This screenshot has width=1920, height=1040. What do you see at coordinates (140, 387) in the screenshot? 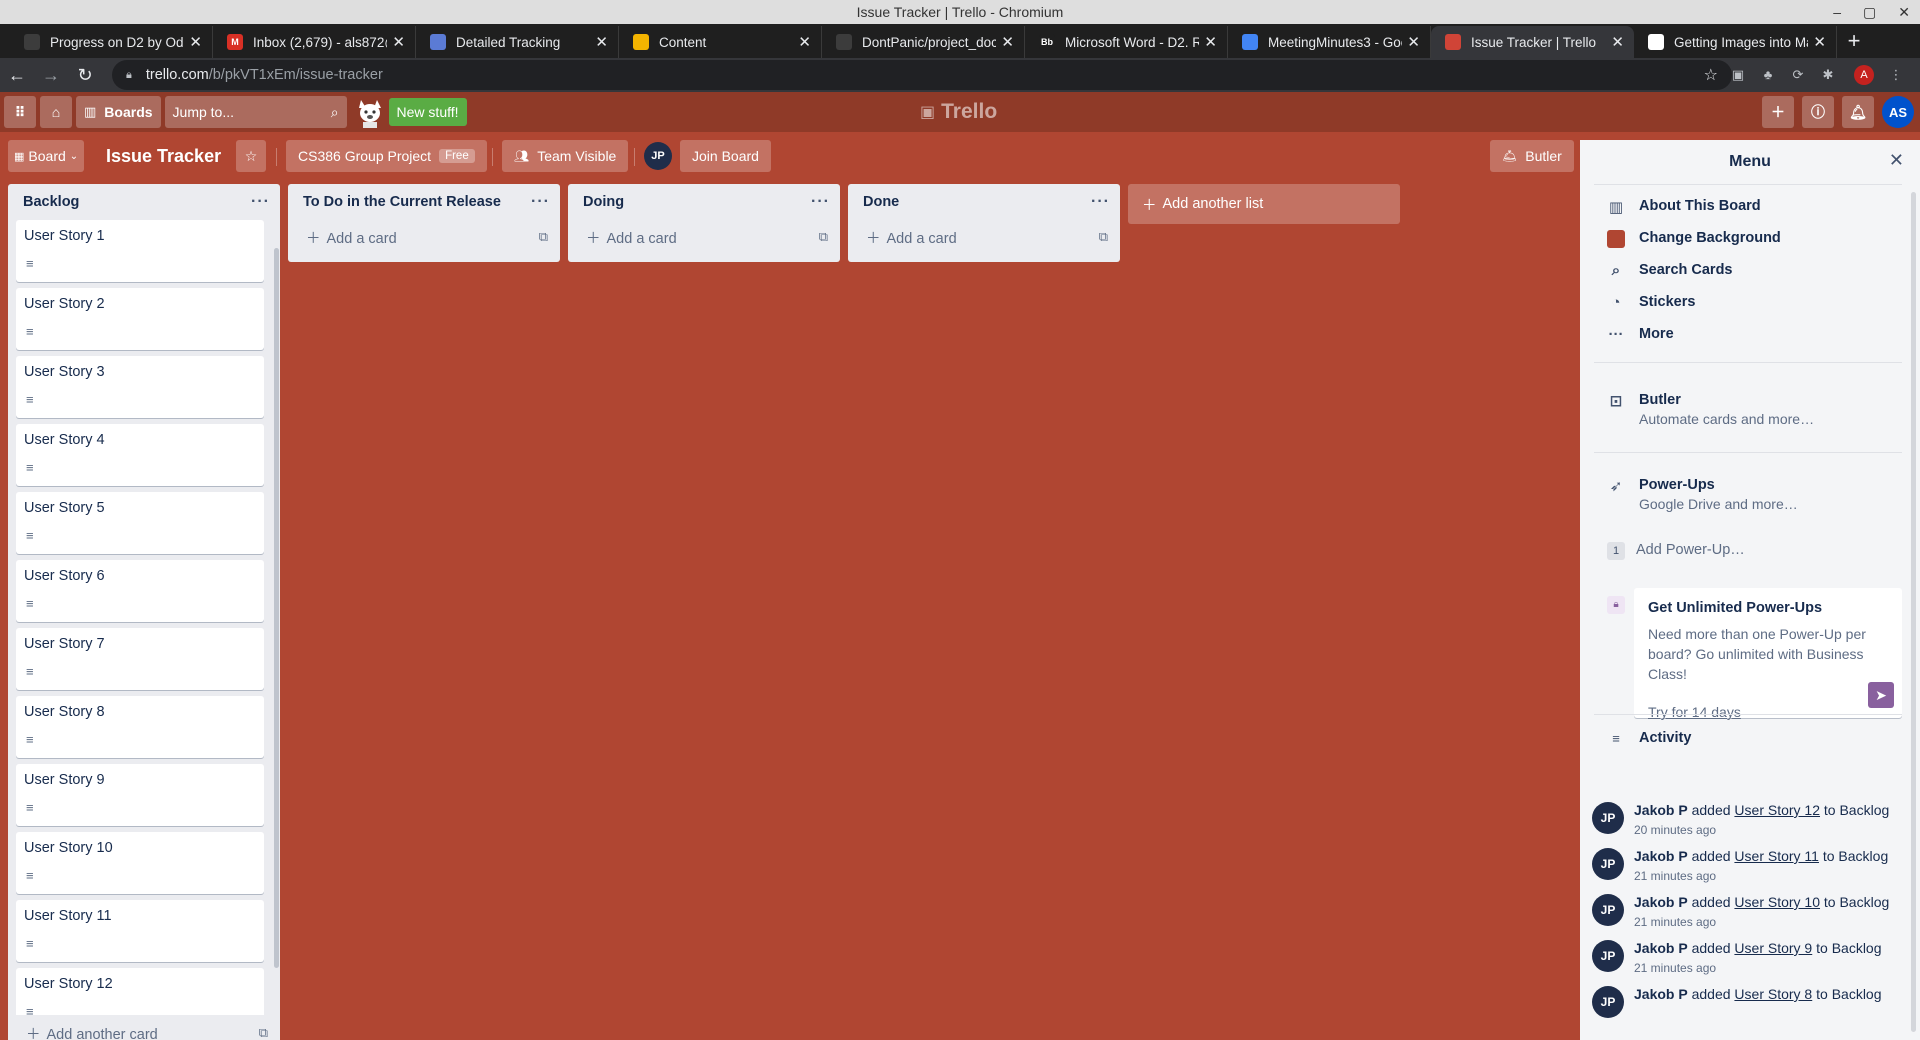
I see `card: User Story 3 ≡` at bounding box center [140, 387].